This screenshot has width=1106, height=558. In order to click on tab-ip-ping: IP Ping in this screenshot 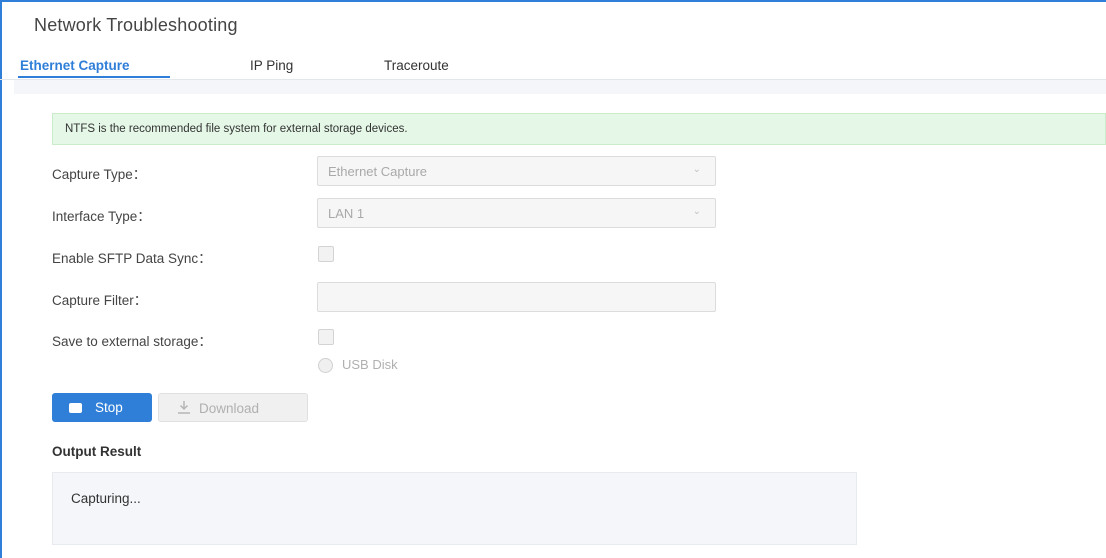, I will do `click(271, 65)`.